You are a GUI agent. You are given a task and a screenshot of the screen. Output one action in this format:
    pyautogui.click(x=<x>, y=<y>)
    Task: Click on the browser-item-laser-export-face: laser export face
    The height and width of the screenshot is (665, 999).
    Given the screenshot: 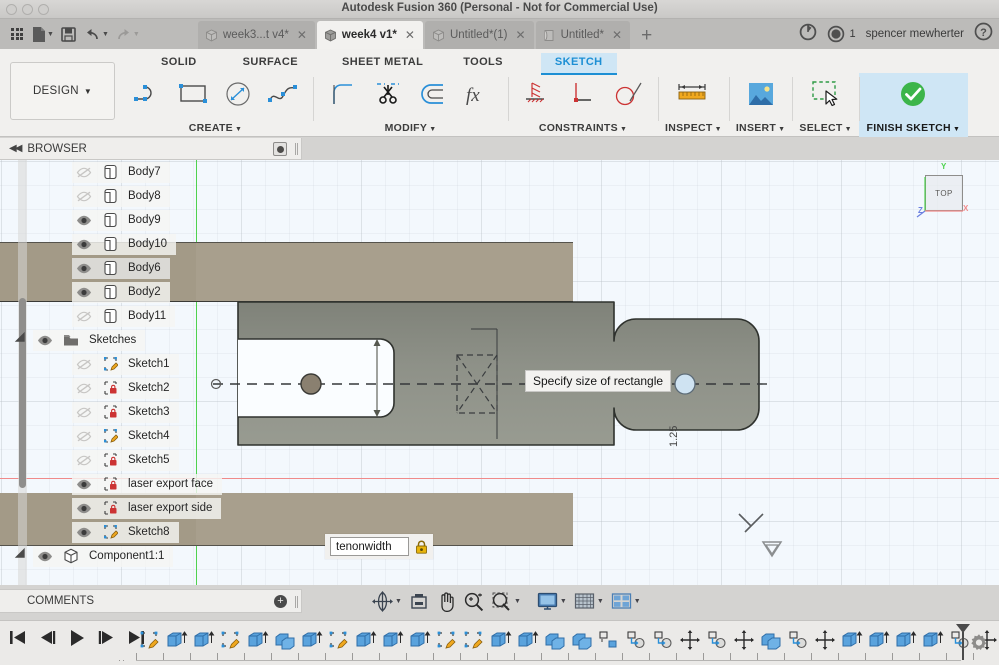 What is the action you would take?
    pyautogui.click(x=151, y=484)
    